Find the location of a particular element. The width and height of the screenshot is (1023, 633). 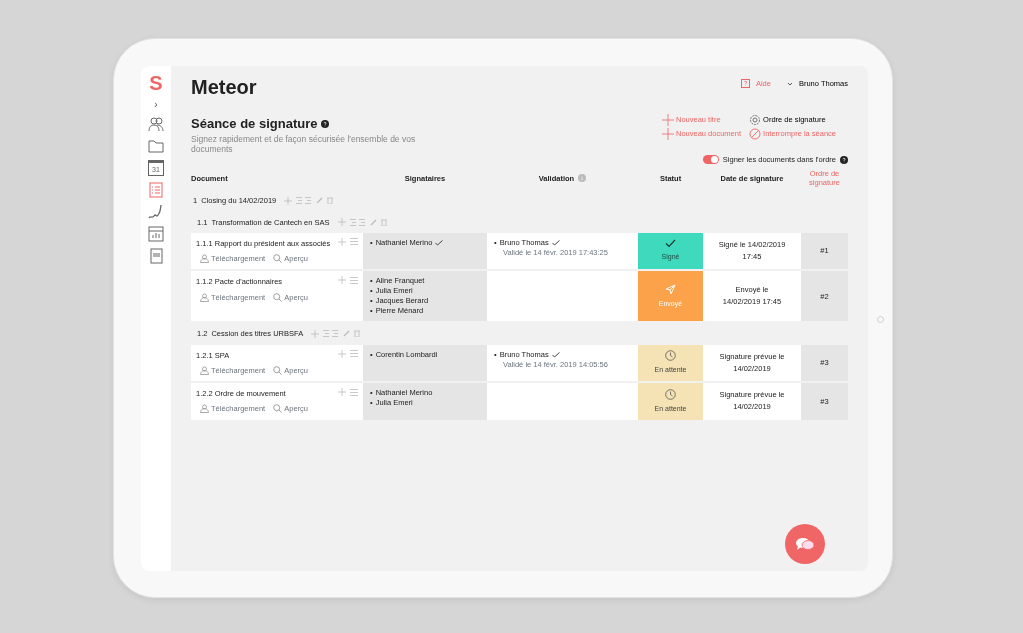

toggle-switch is located at coordinates (710, 160).